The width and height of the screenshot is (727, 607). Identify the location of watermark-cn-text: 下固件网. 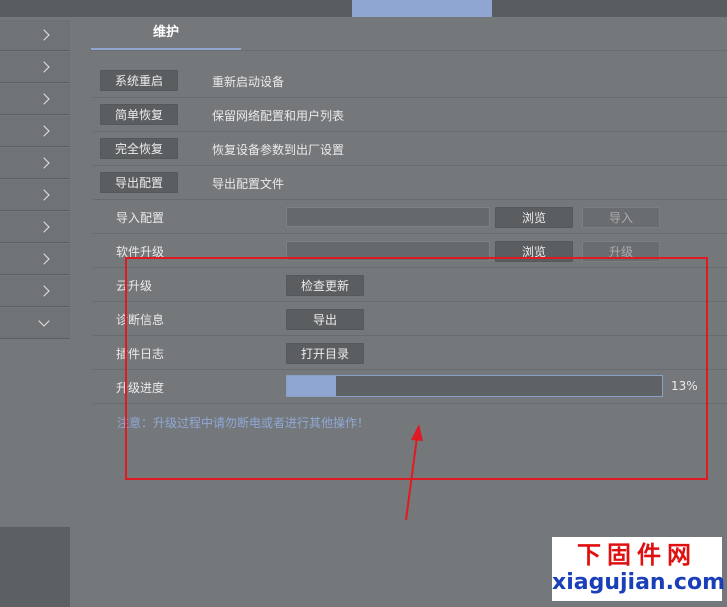
(637, 554).